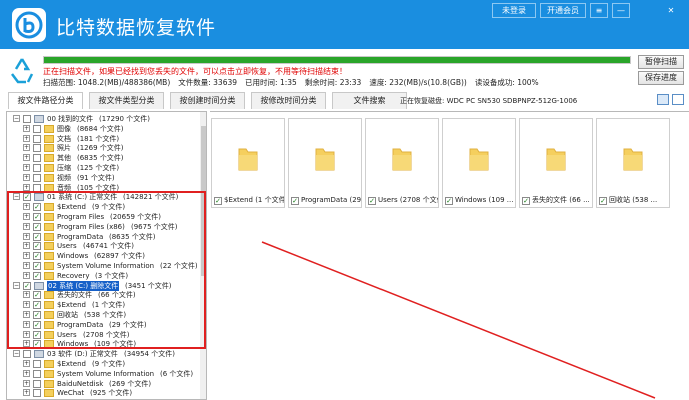  What do you see at coordinates (126, 100) in the screenshot?
I see `tab-by-type: 按文件类型分类` at bounding box center [126, 100].